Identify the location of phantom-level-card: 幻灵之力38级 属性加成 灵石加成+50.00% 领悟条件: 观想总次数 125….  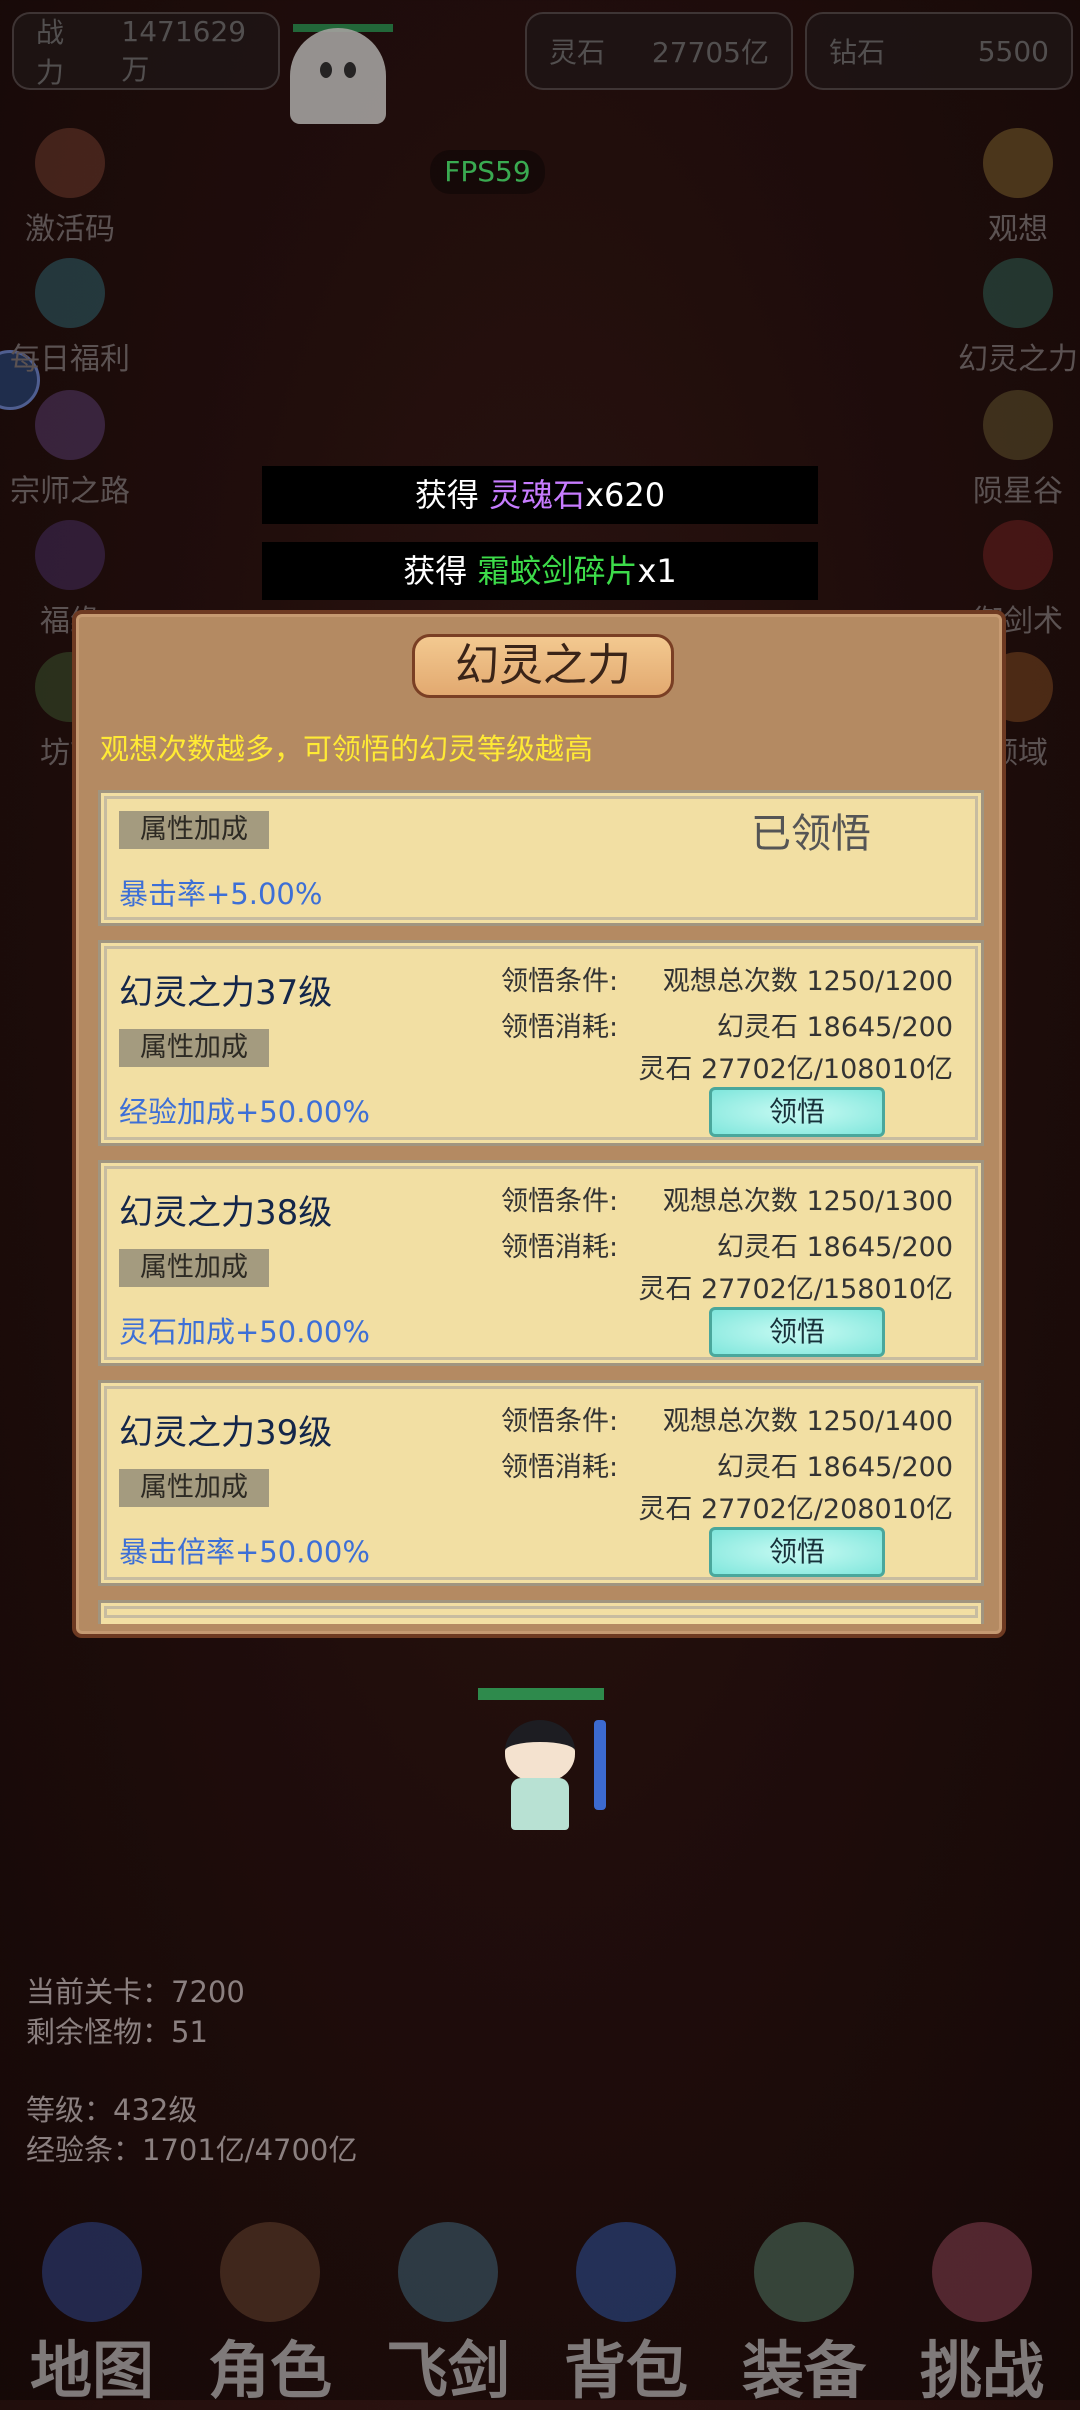
(541, 1263).